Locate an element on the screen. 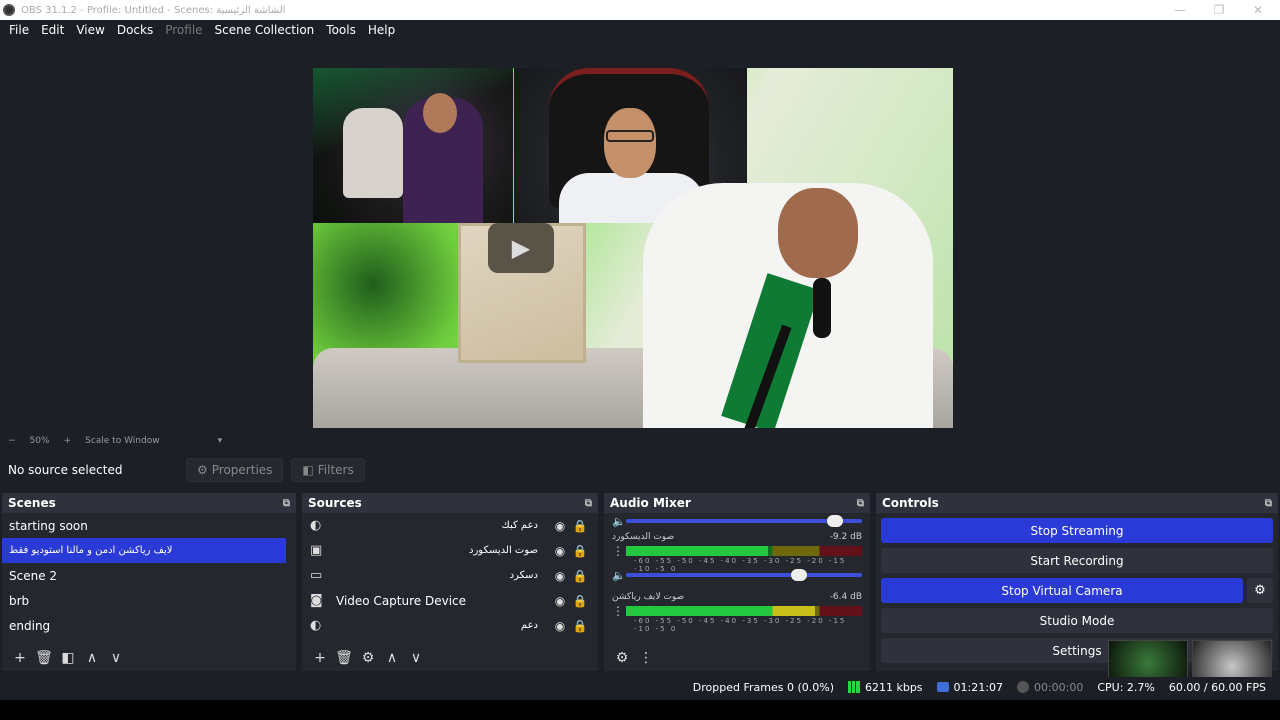  host-head is located at coordinates (818, 233).